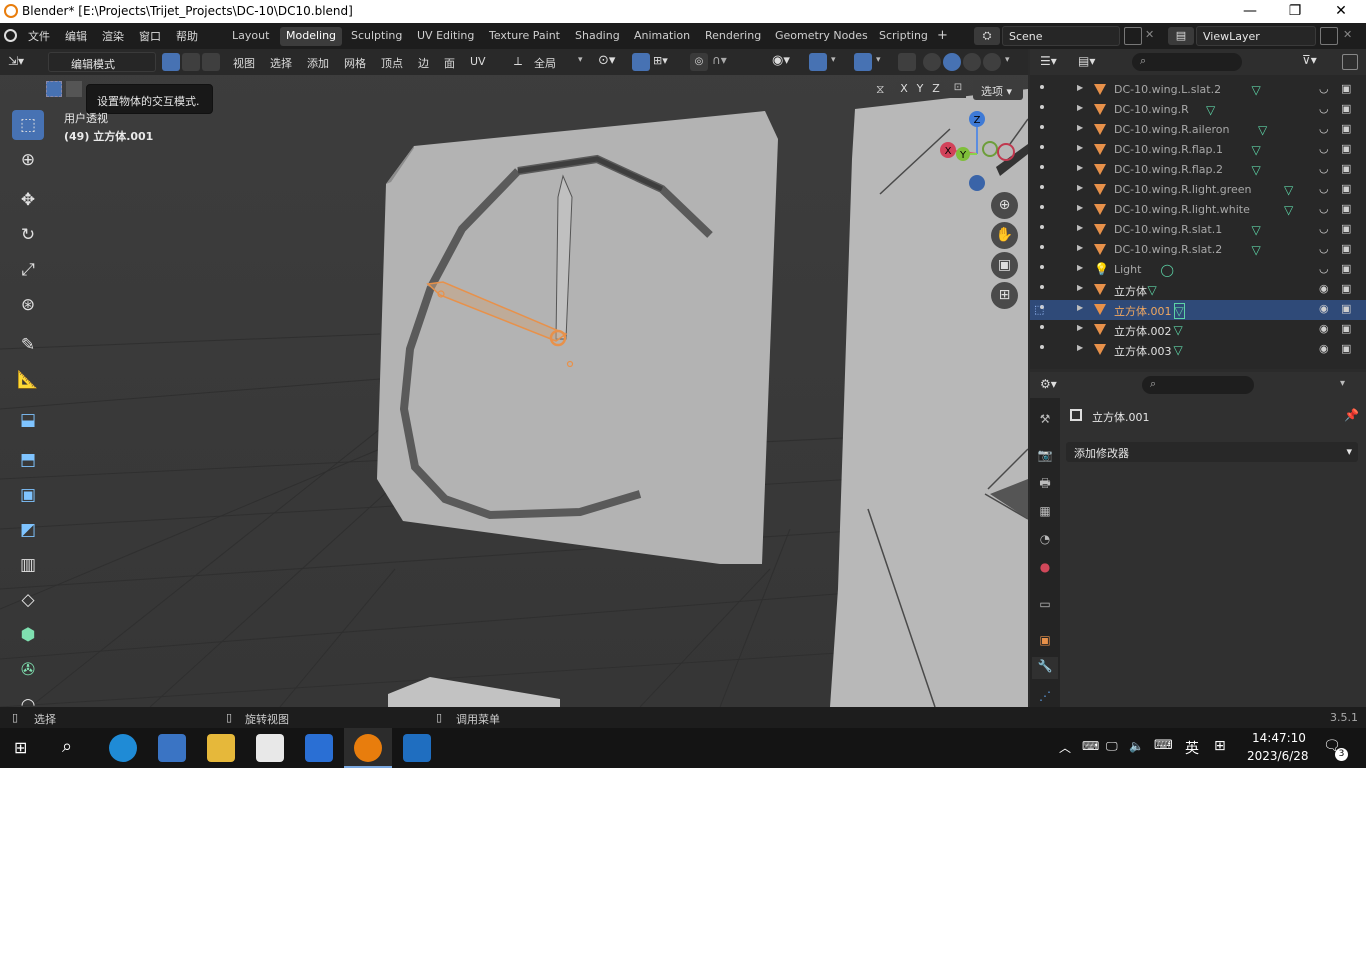 The height and width of the screenshot is (967, 1366). I want to click on outliner-search-field: ⌕, so click(1187, 62).